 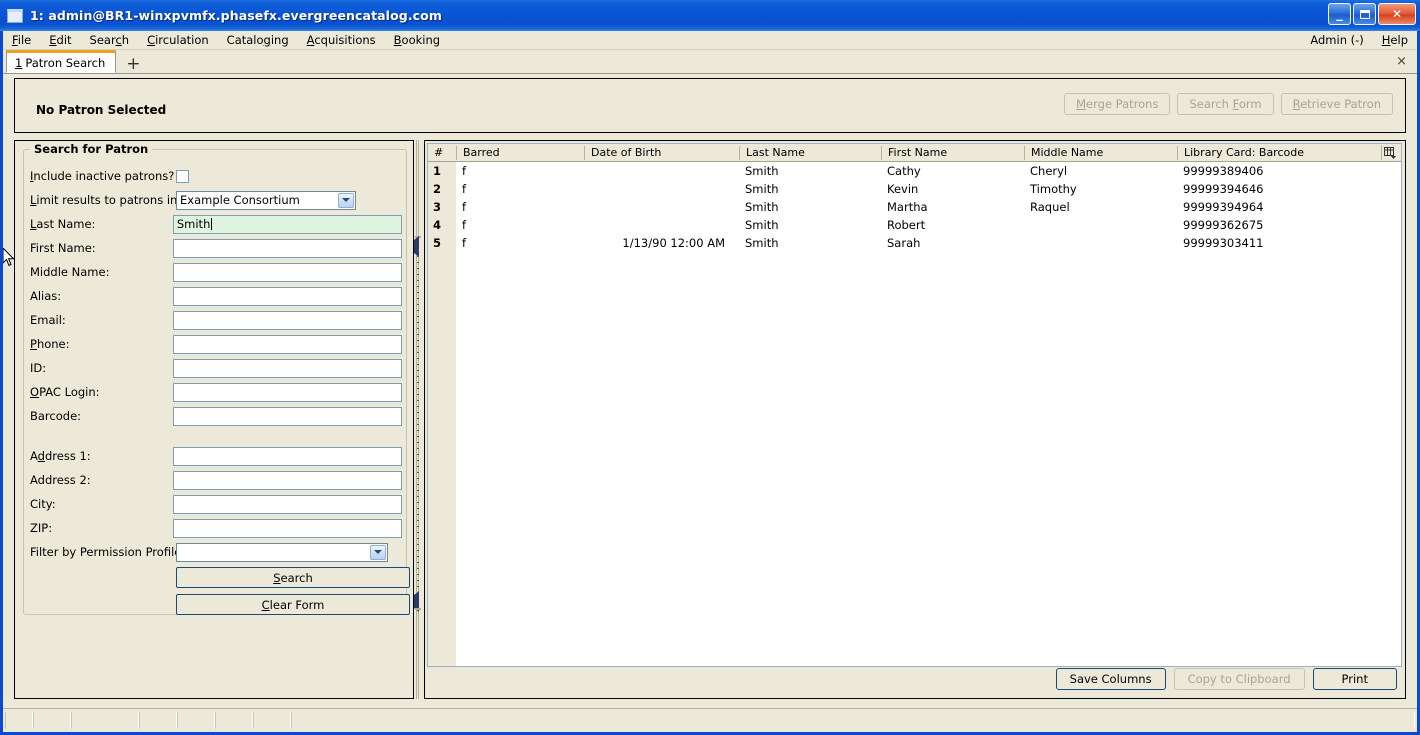 I want to click on cell-last: Smith, so click(x=762, y=243).